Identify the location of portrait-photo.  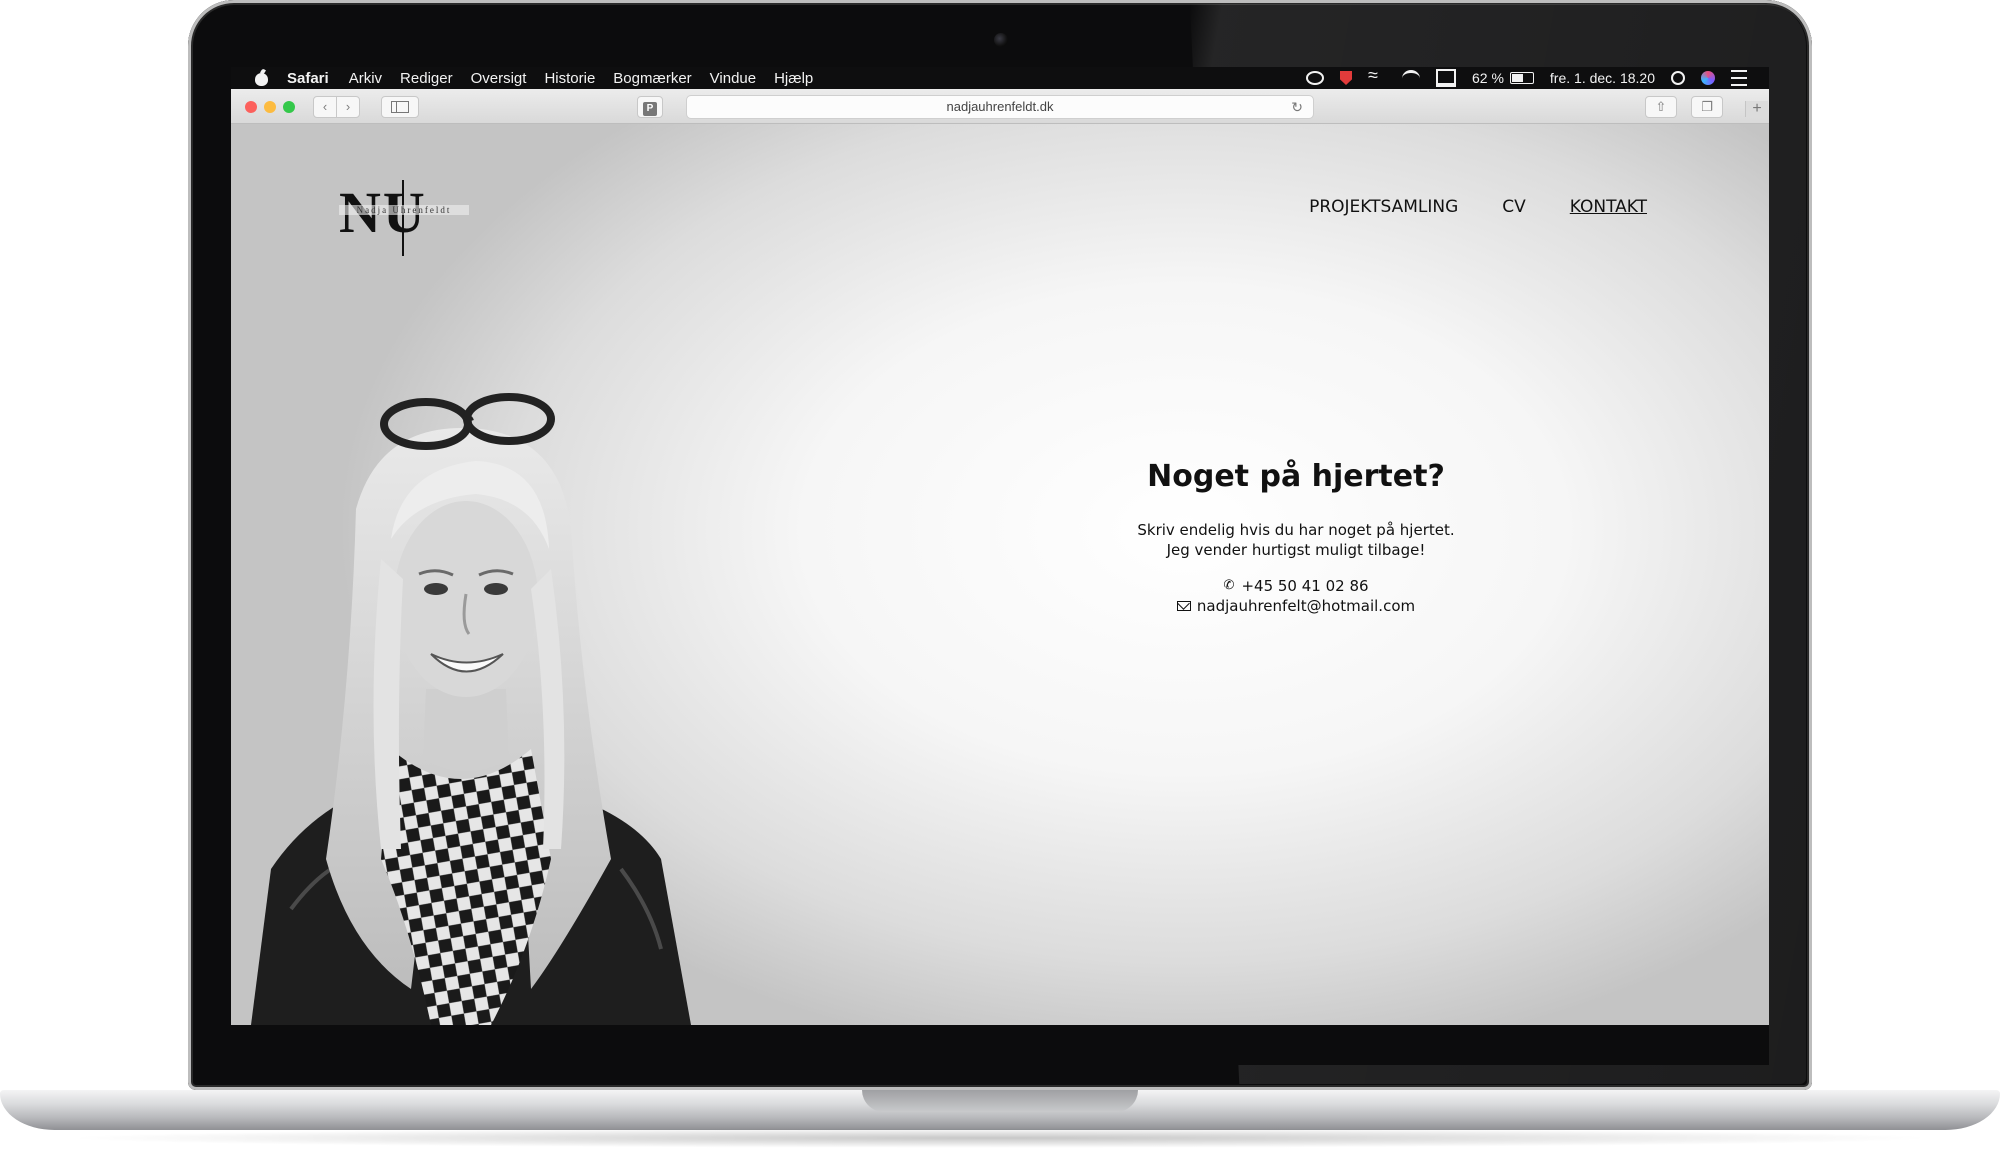
(471, 709).